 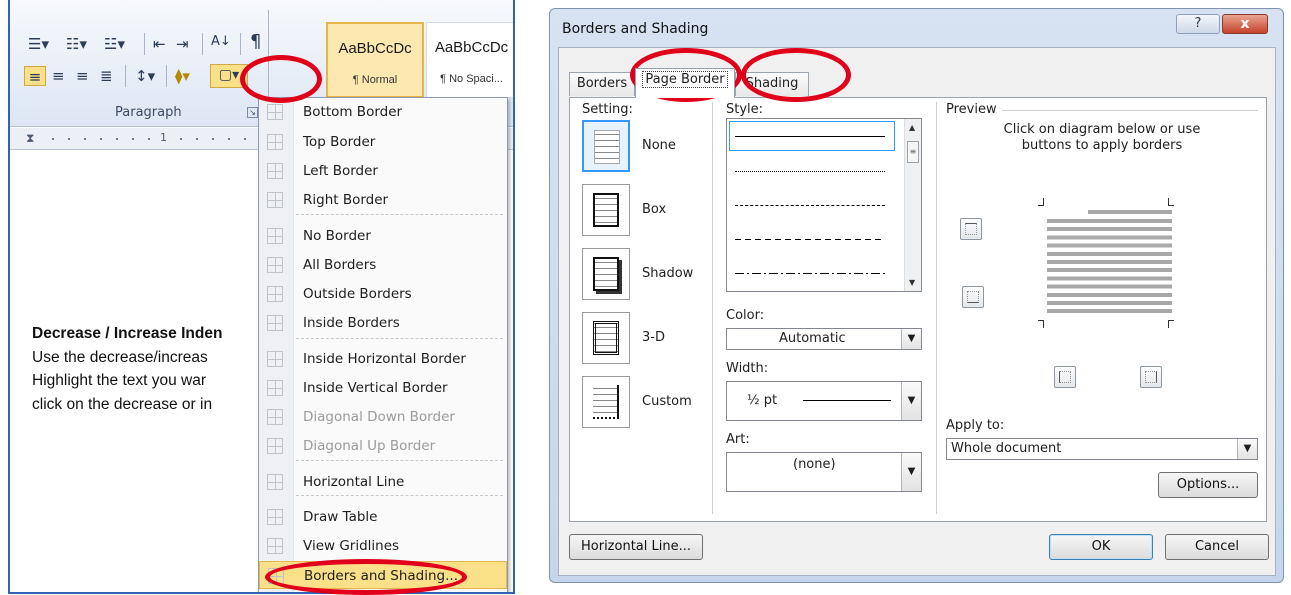 What do you see at coordinates (383, 323) in the screenshot?
I see `menu-item-inside-borders: Inside Borders` at bounding box center [383, 323].